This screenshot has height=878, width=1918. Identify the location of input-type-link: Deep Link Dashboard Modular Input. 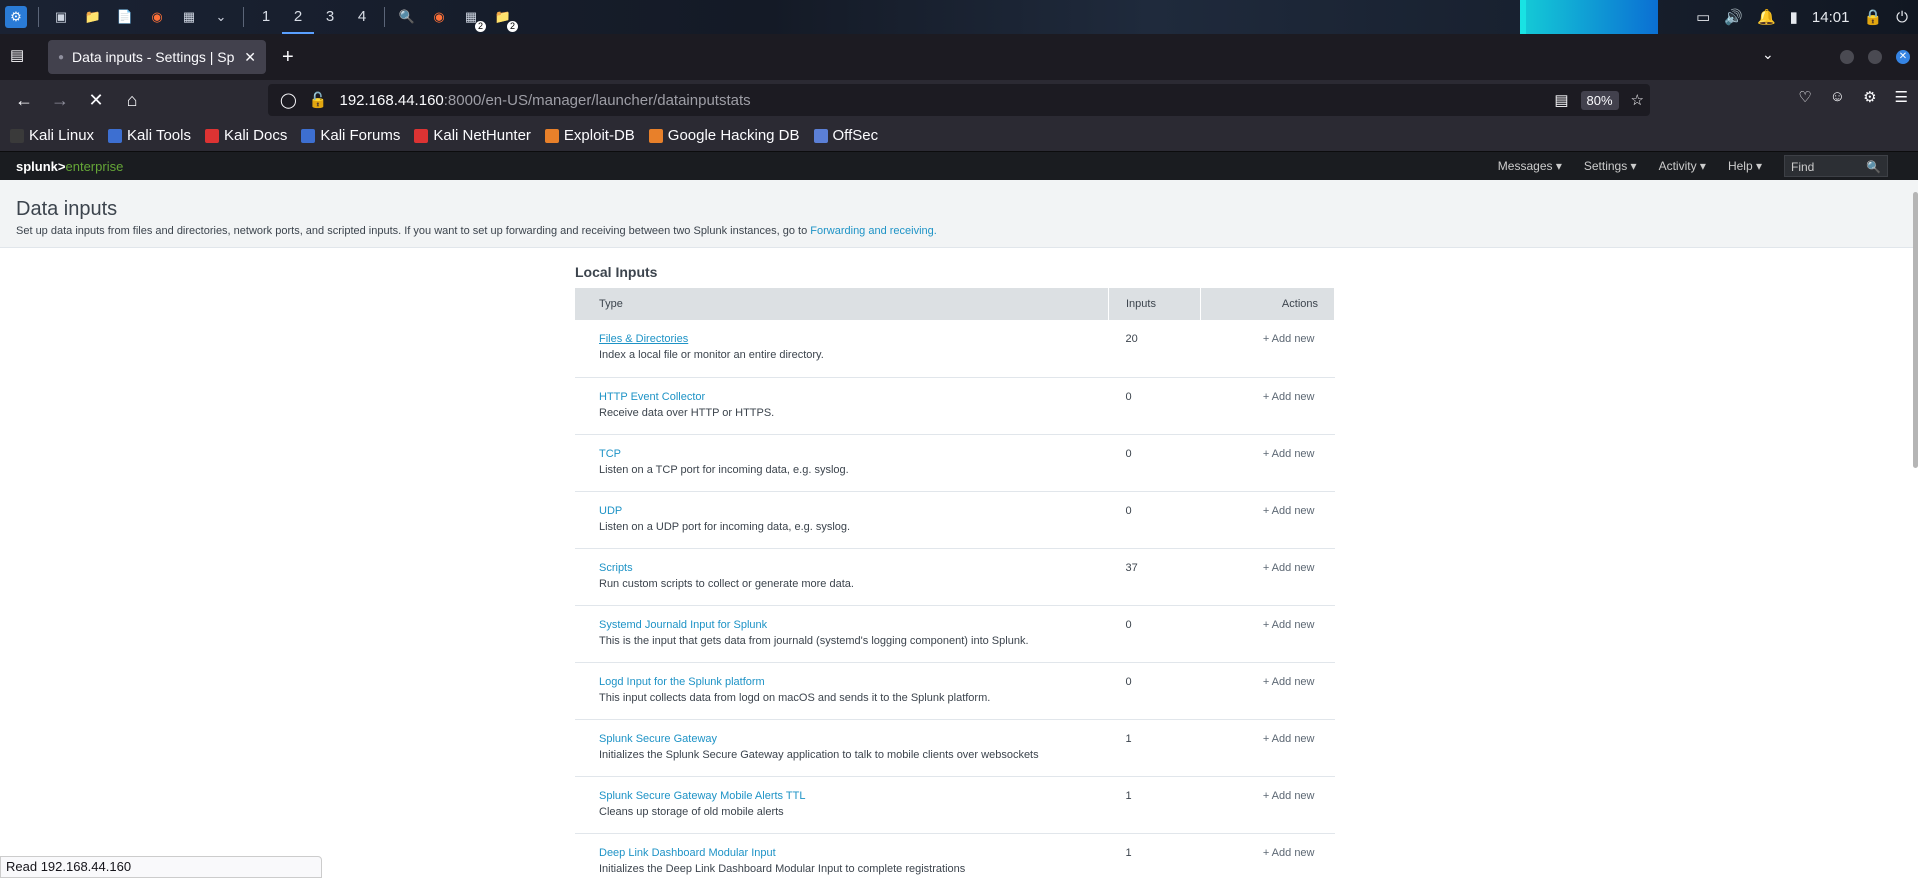
(854, 853).